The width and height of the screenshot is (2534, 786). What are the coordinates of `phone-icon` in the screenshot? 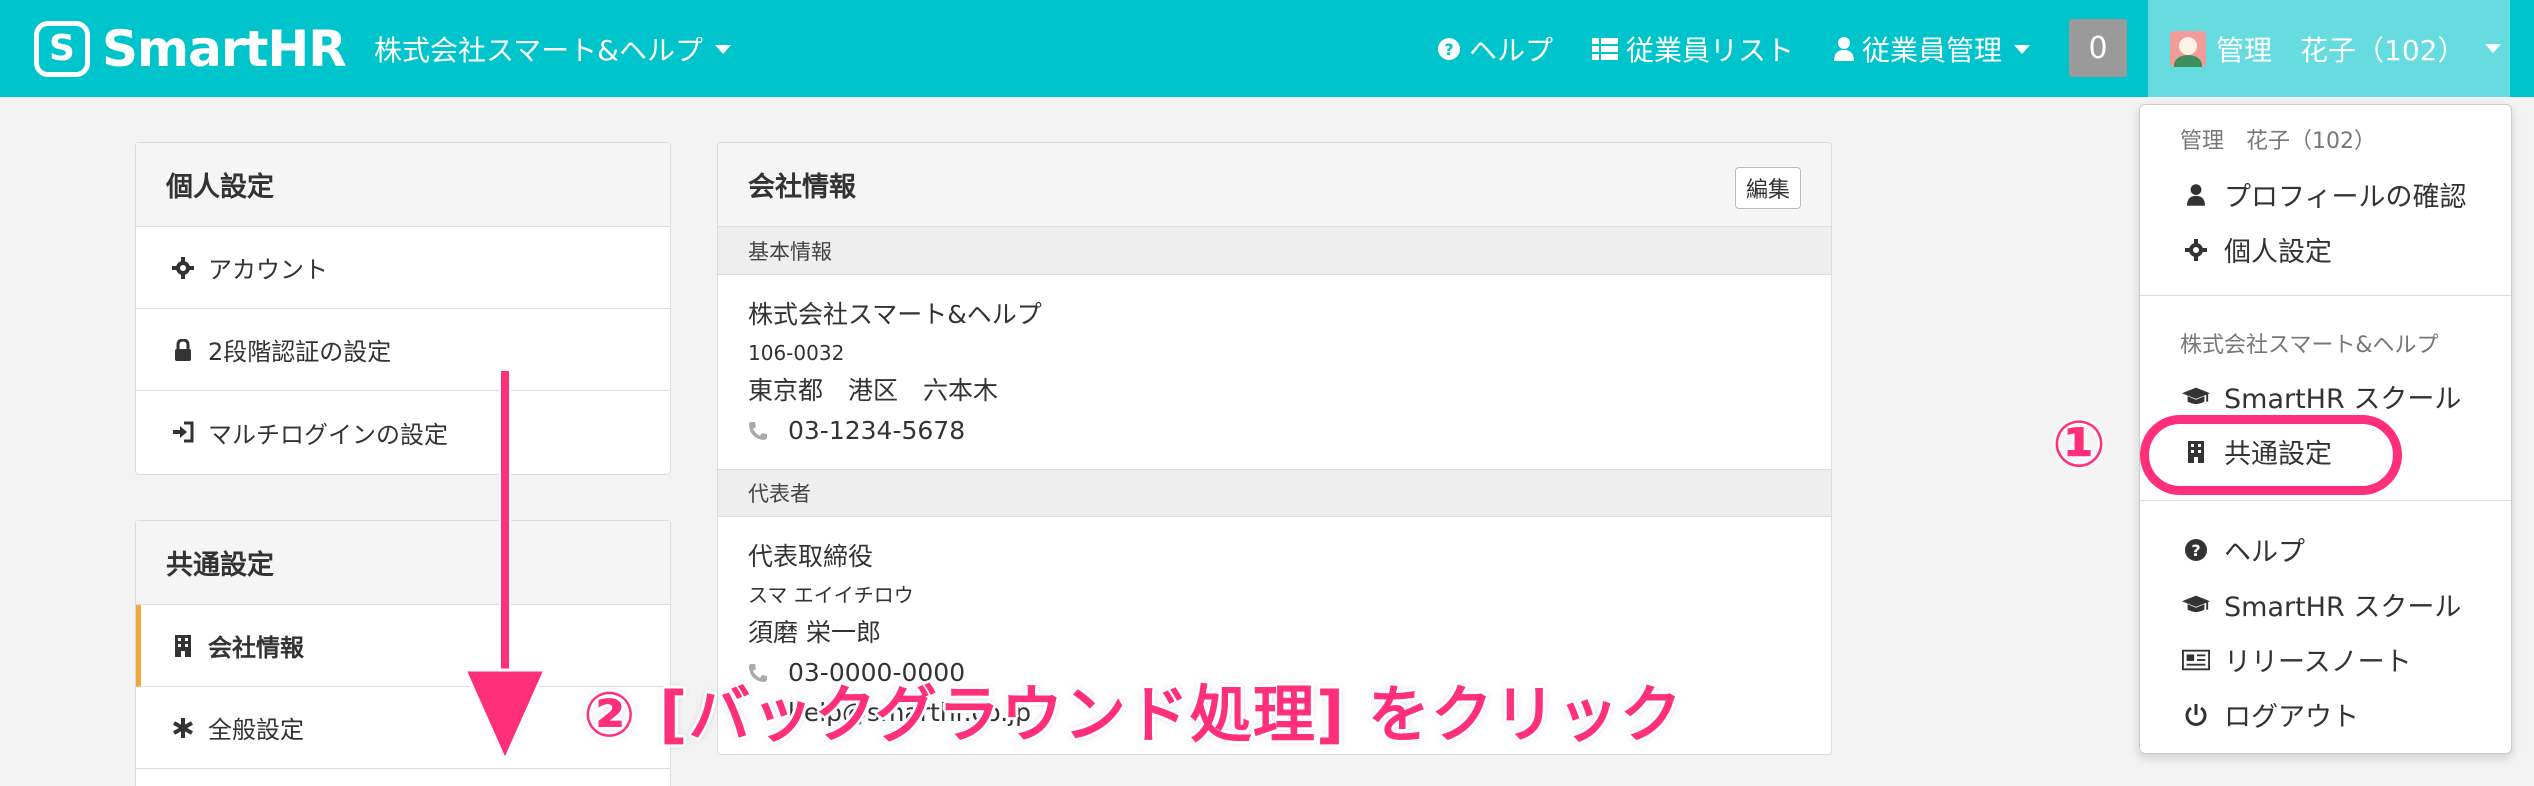 It's located at (768, 431).